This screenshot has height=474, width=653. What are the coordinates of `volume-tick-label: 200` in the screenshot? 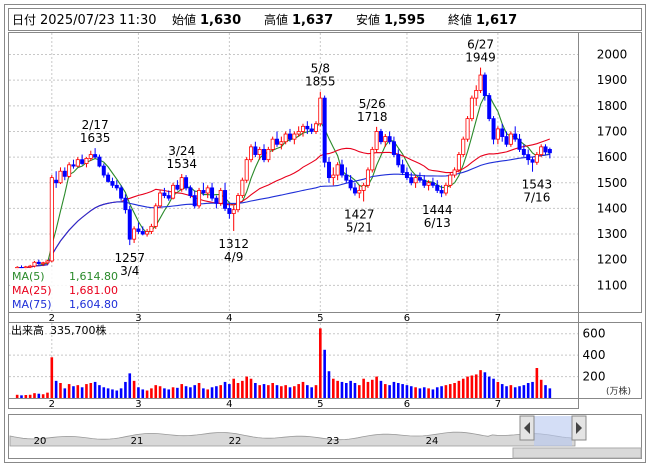 It's located at (594, 377).